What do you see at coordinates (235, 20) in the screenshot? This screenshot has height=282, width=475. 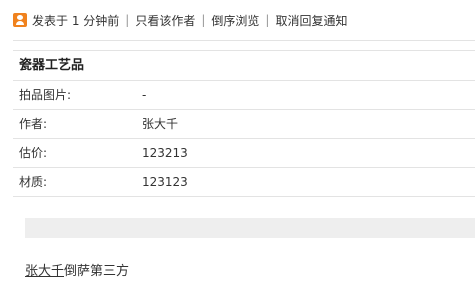 I see `reverse-order-link: 倒序浏览` at bounding box center [235, 20].